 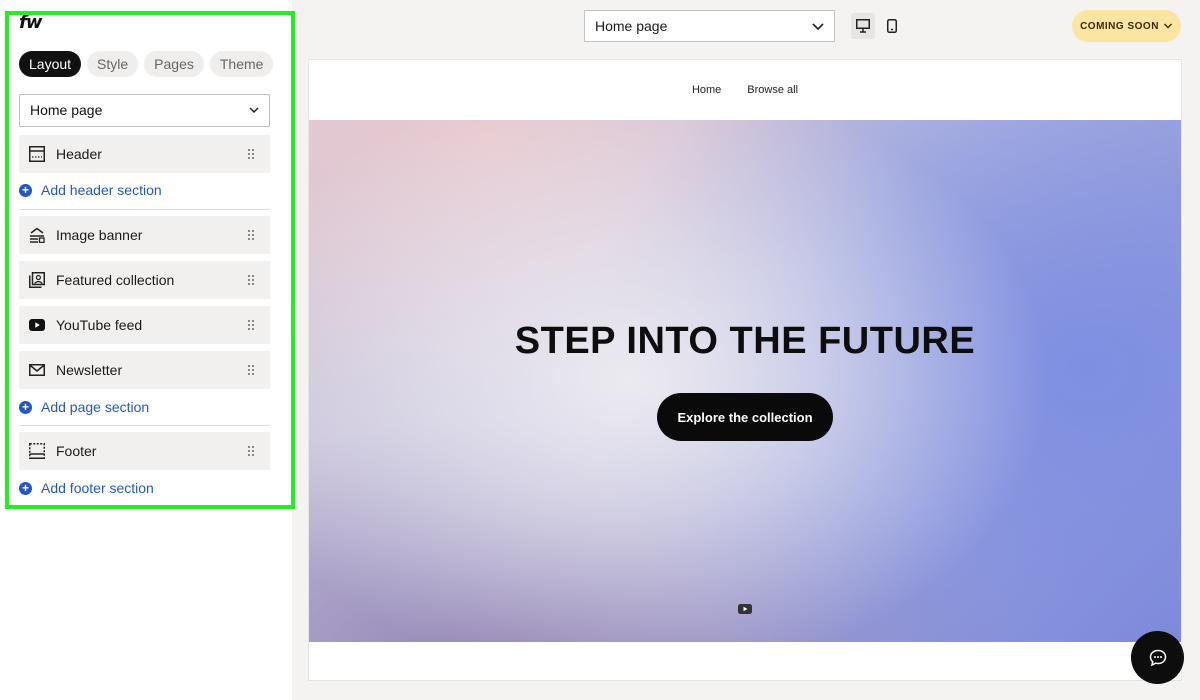 What do you see at coordinates (631, 26) in the screenshot?
I see `page-select-top-value: Home page` at bounding box center [631, 26].